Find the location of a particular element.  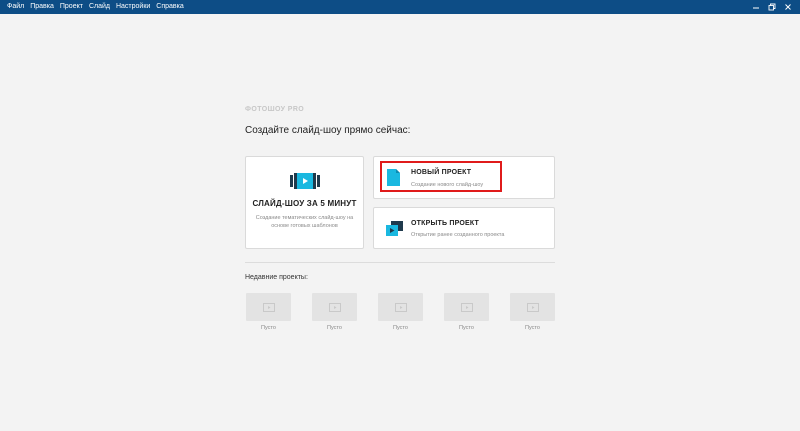

close-icon is located at coordinates (788, 7).